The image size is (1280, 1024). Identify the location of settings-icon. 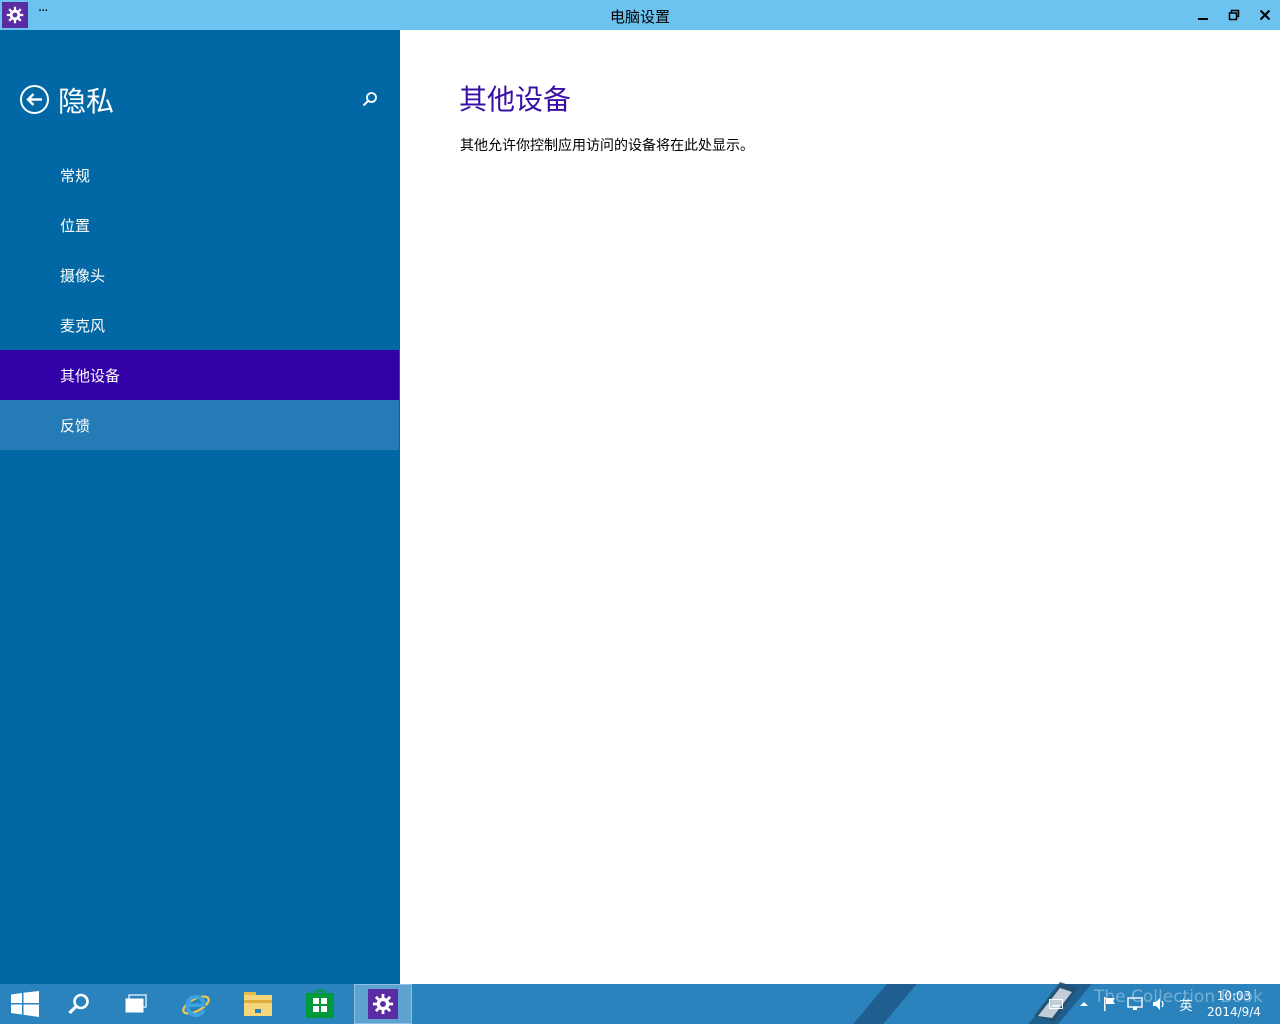
(383, 1004).